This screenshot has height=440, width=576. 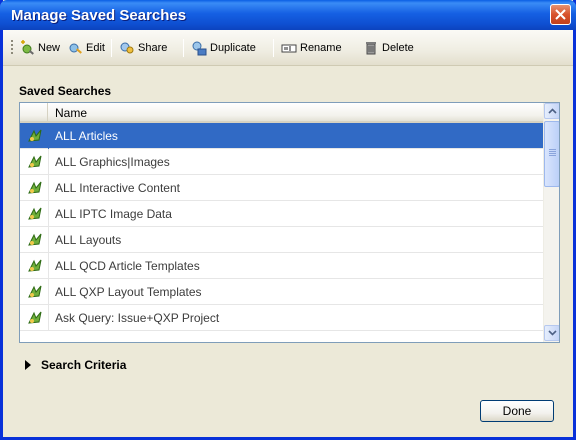 What do you see at coordinates (233, 48) in the screenshot?
I see `duplicate-button-label: Duplicate` at bounding box center [233, 48].